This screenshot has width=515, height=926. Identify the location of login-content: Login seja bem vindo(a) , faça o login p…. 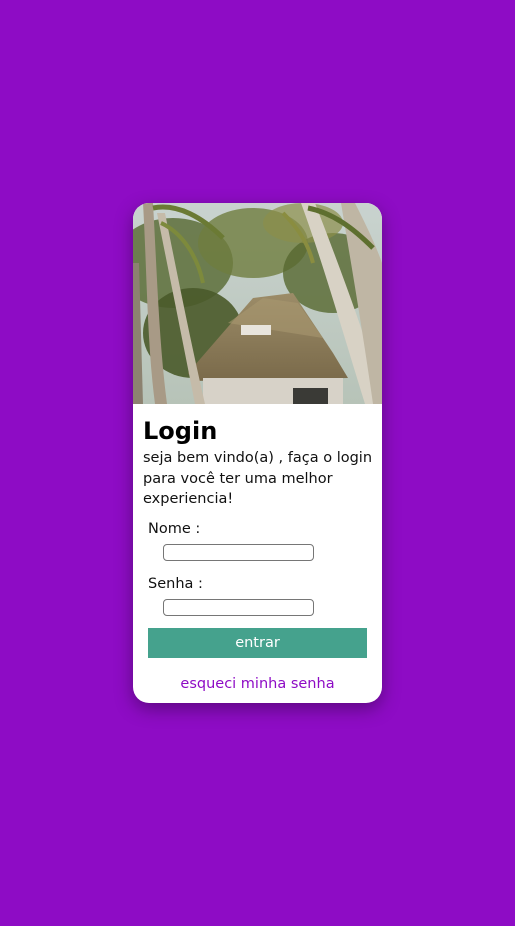
(259, 463).